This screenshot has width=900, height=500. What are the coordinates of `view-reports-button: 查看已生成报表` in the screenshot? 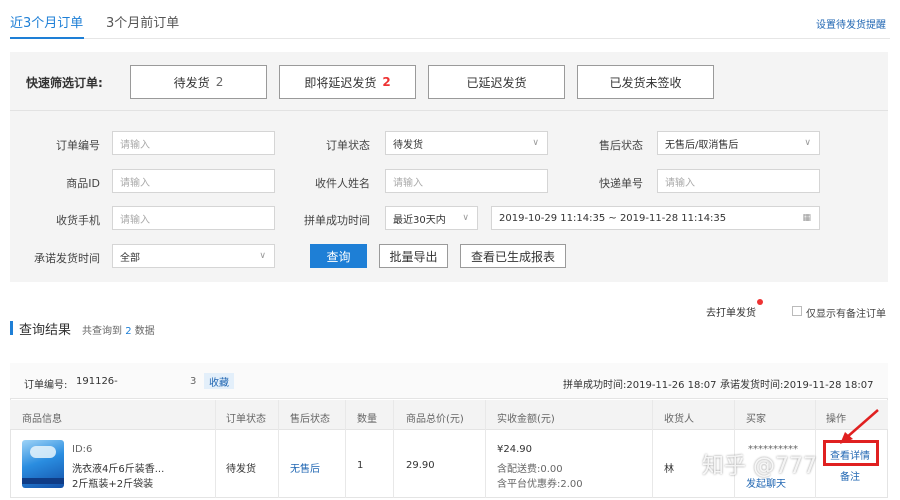 It's located at (513, 256).